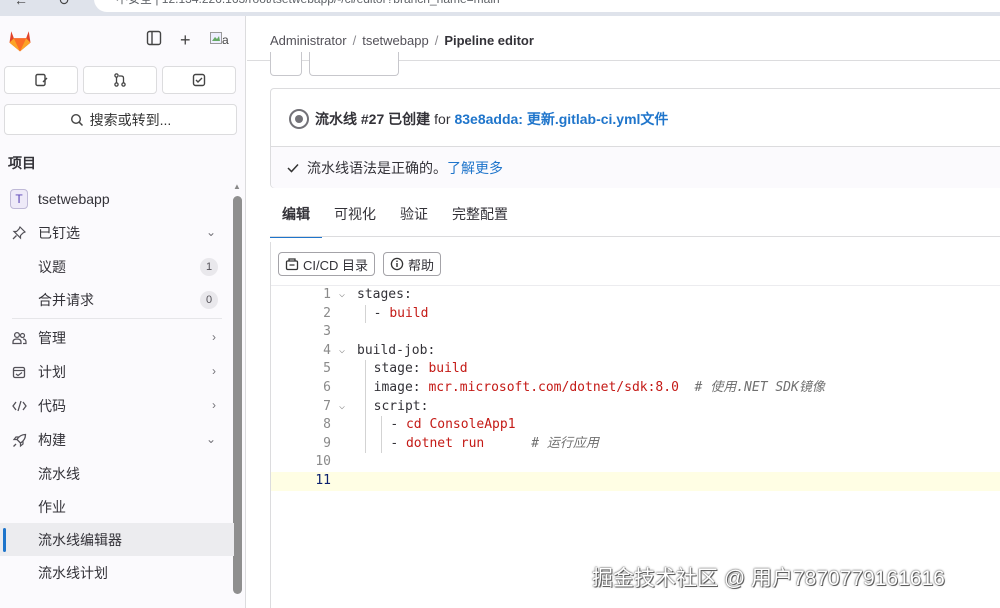 The image size is (1000, 608). What do you see at coordinates (237, 186) in the screenshot?
I see `scroll-up-icon: ▲` at bounding box center [237, 186].